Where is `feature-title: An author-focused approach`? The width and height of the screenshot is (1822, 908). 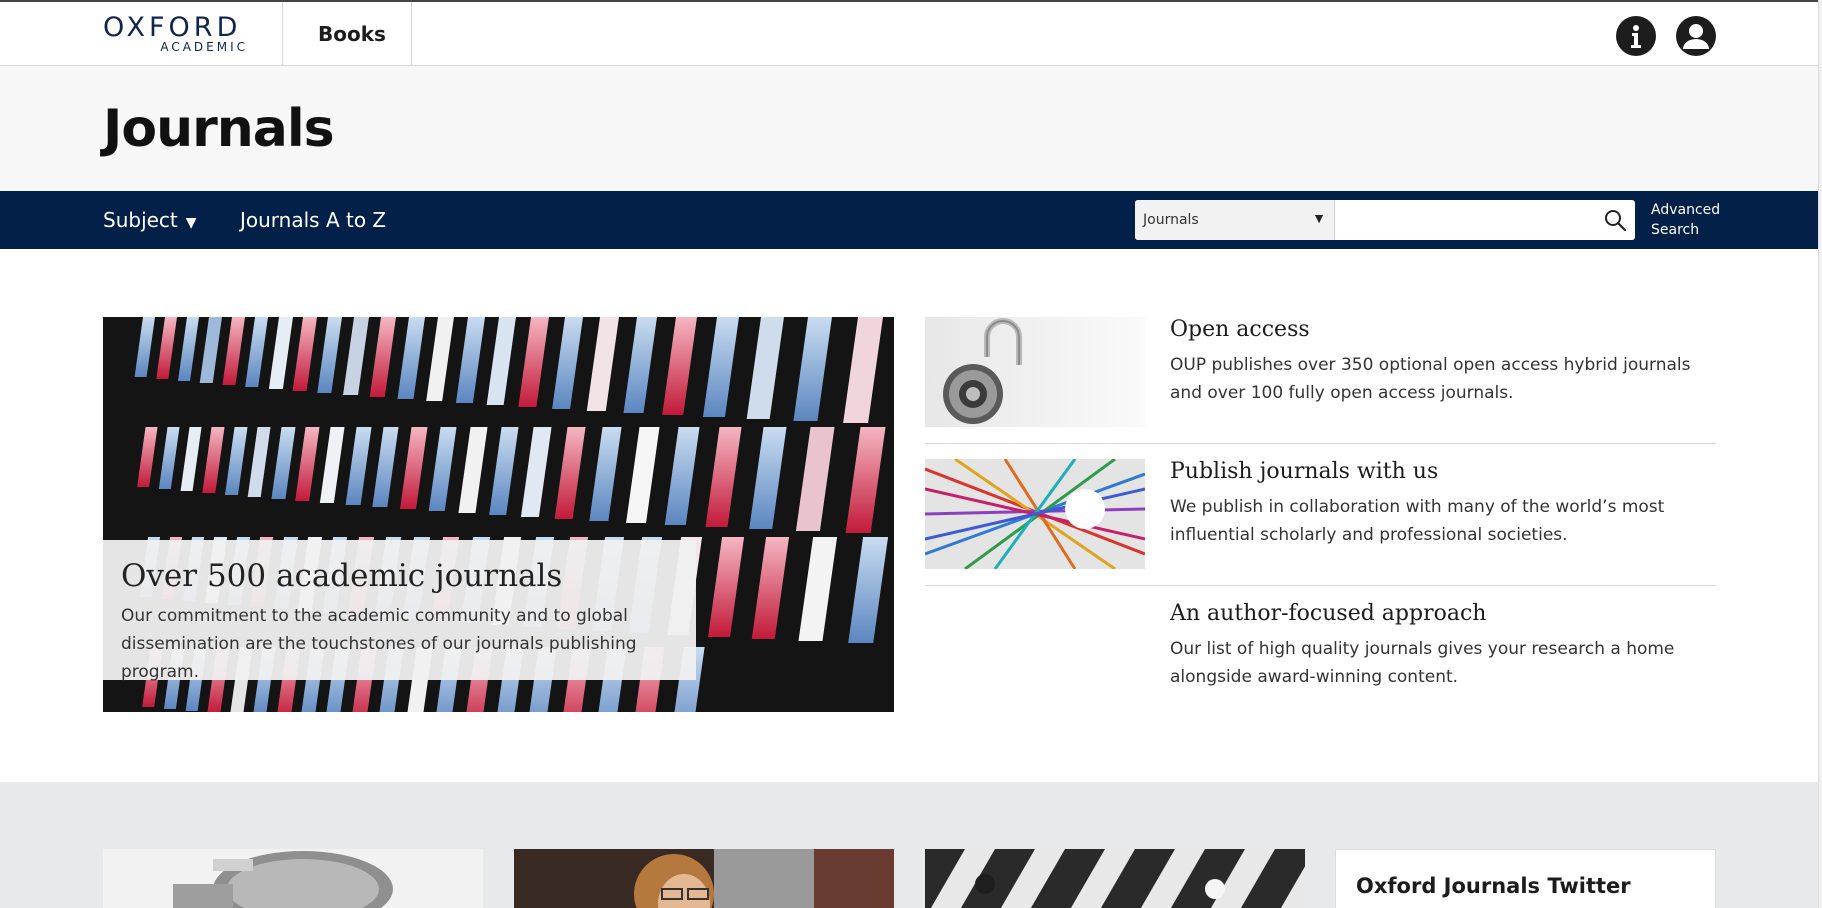 feature-title: An author-focused approach is located at coordinates (1328, 613).